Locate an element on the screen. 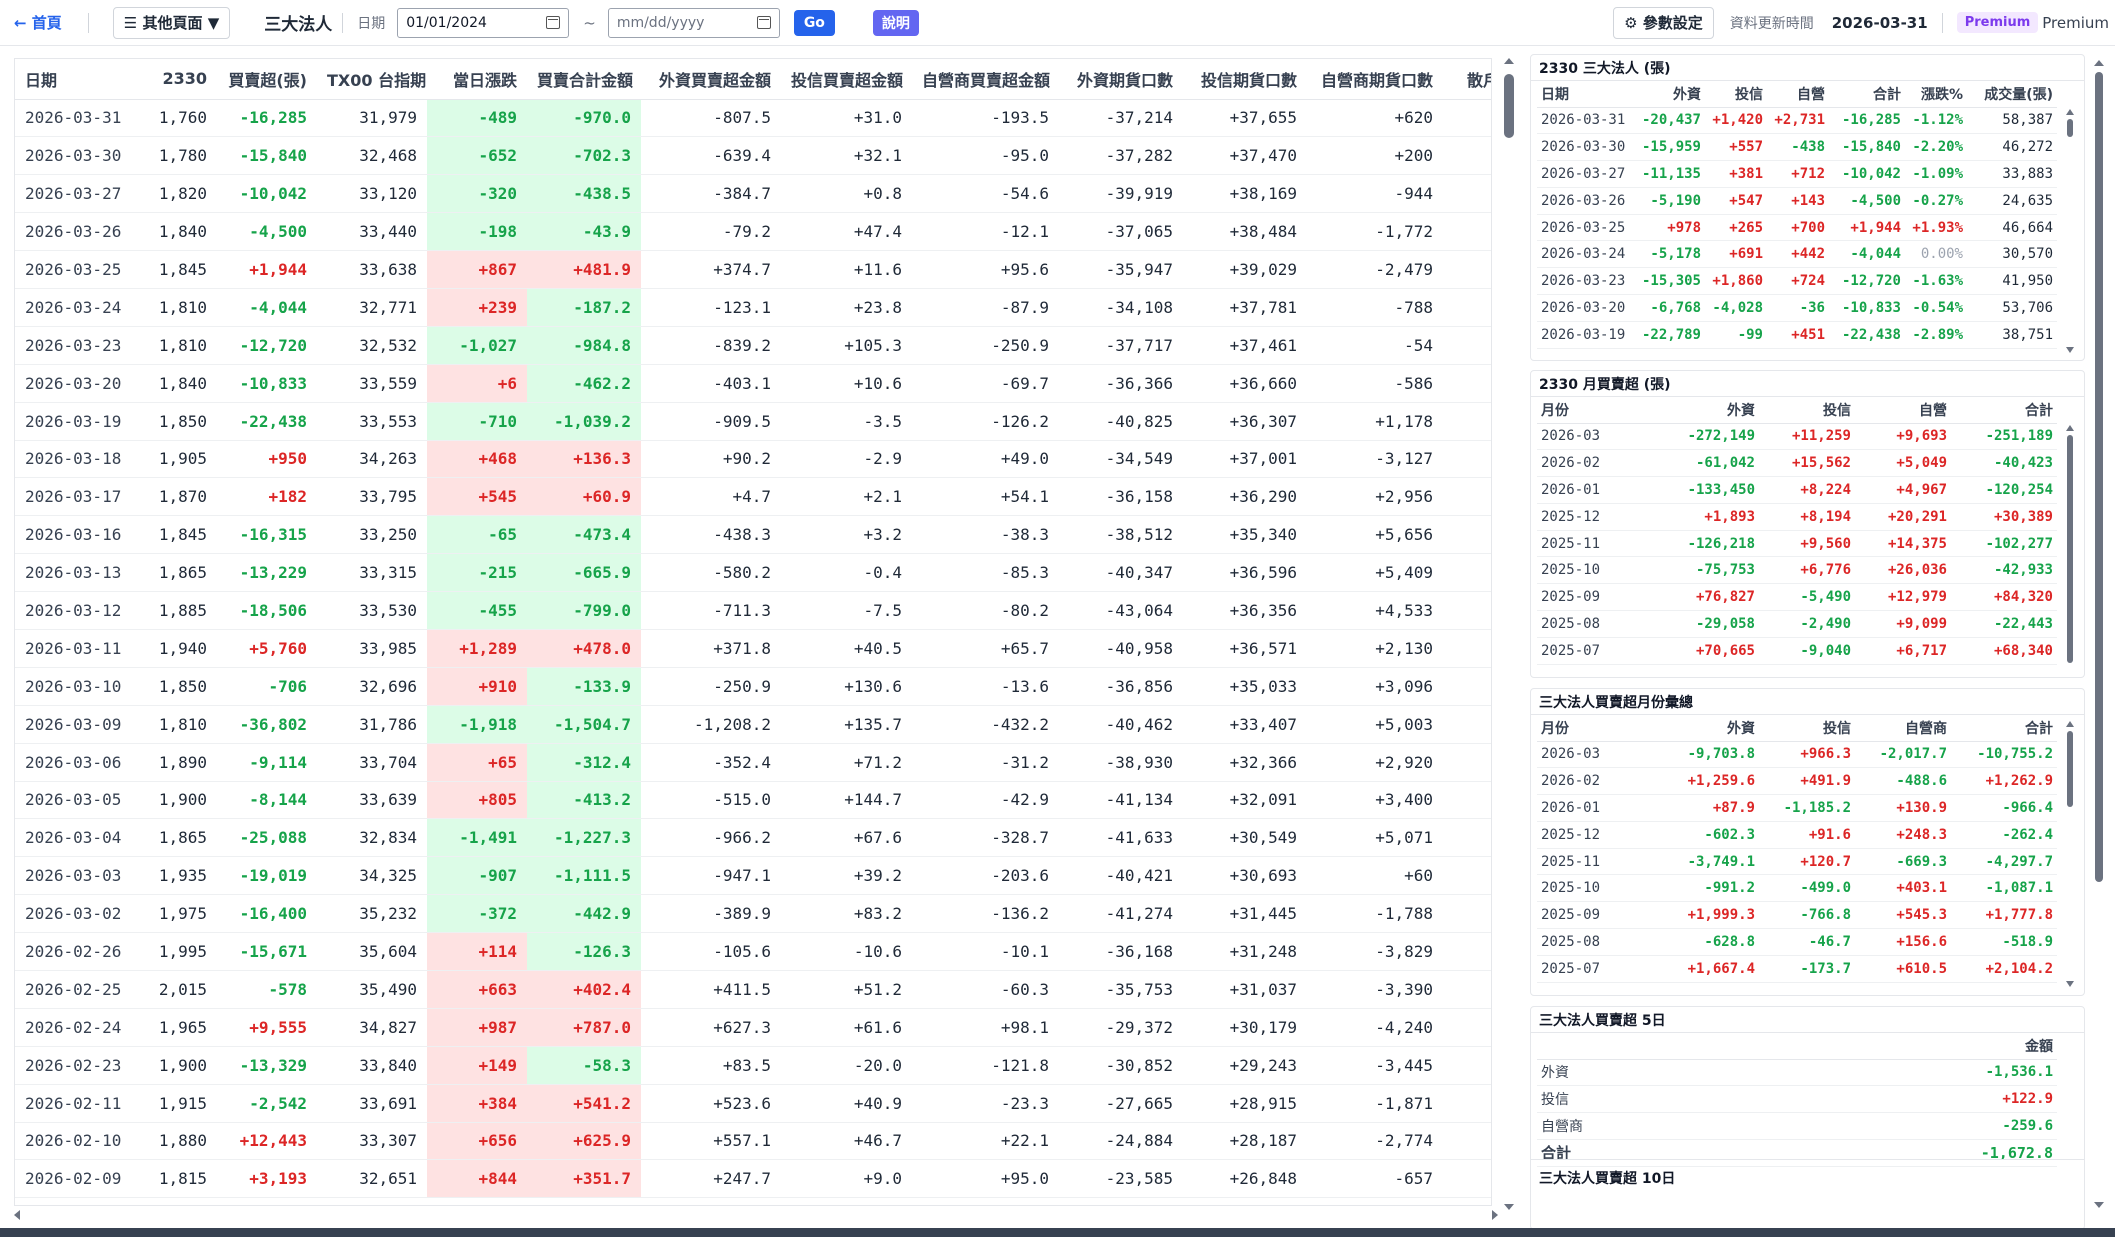 The height and width of the screenshot is (1237, 2115). home-link: ← 首頁 is located at coordinates (38, 22).